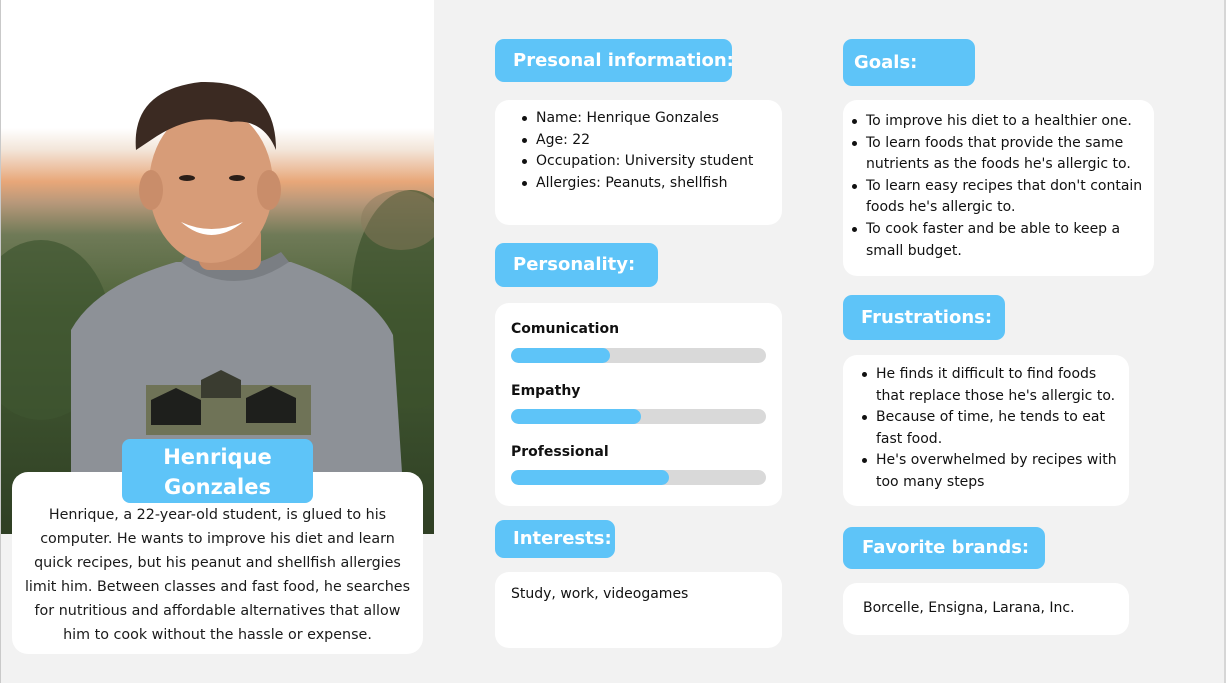 This screenshot has width=1226, height=683. I want to click on list-item: Allergies: Peanuts, shellfish, so click(641, 184).